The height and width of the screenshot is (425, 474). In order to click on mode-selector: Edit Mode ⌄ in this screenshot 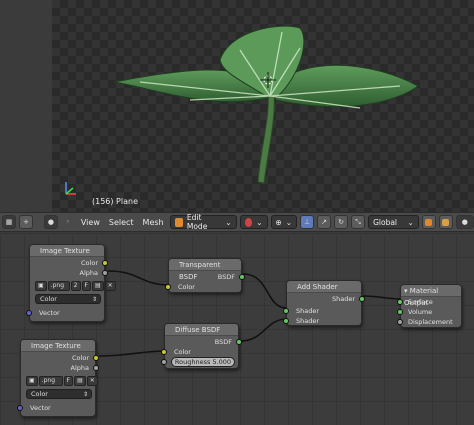, I will do `click(203, 222)`.